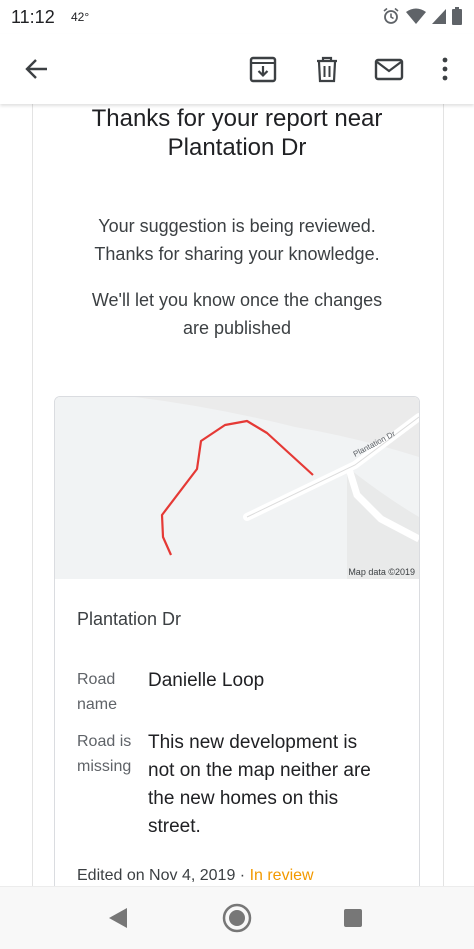 The image size is (474, 949). Describe the element at coordinates (253, 742) in the screenshot. I see `value-line: This new development is` at that location.